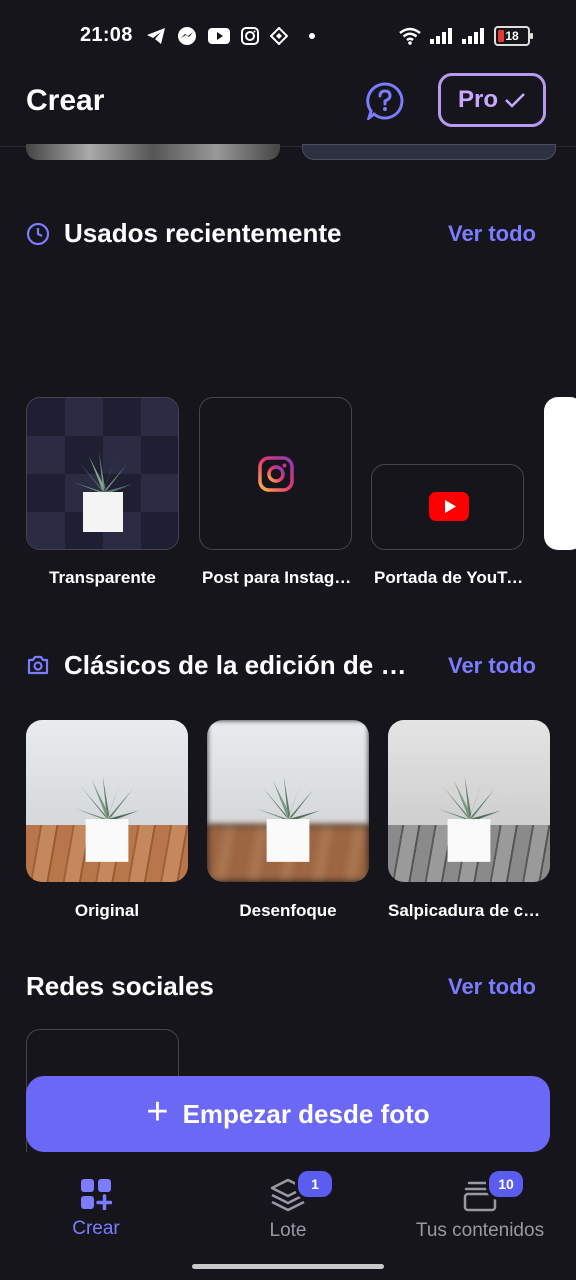 The width and height of the screenshot is (576, 1280). Describe the element at coordinates (385, 101) in the screenshot. I see `help-icon` at that location.